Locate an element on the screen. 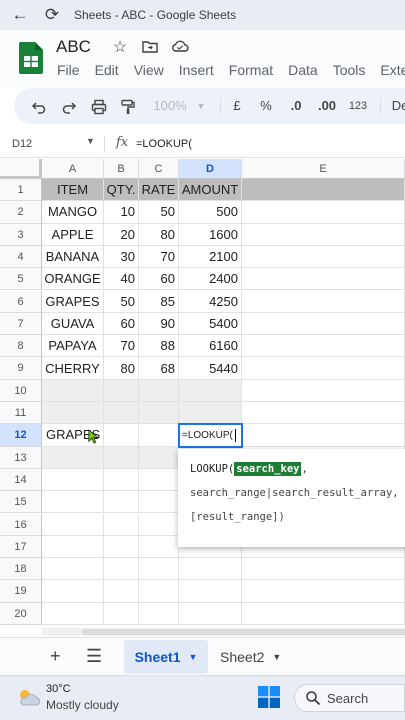 This screenshot has height=720, width=405. row-header-2: 2 is located at coordinates (21, 212).